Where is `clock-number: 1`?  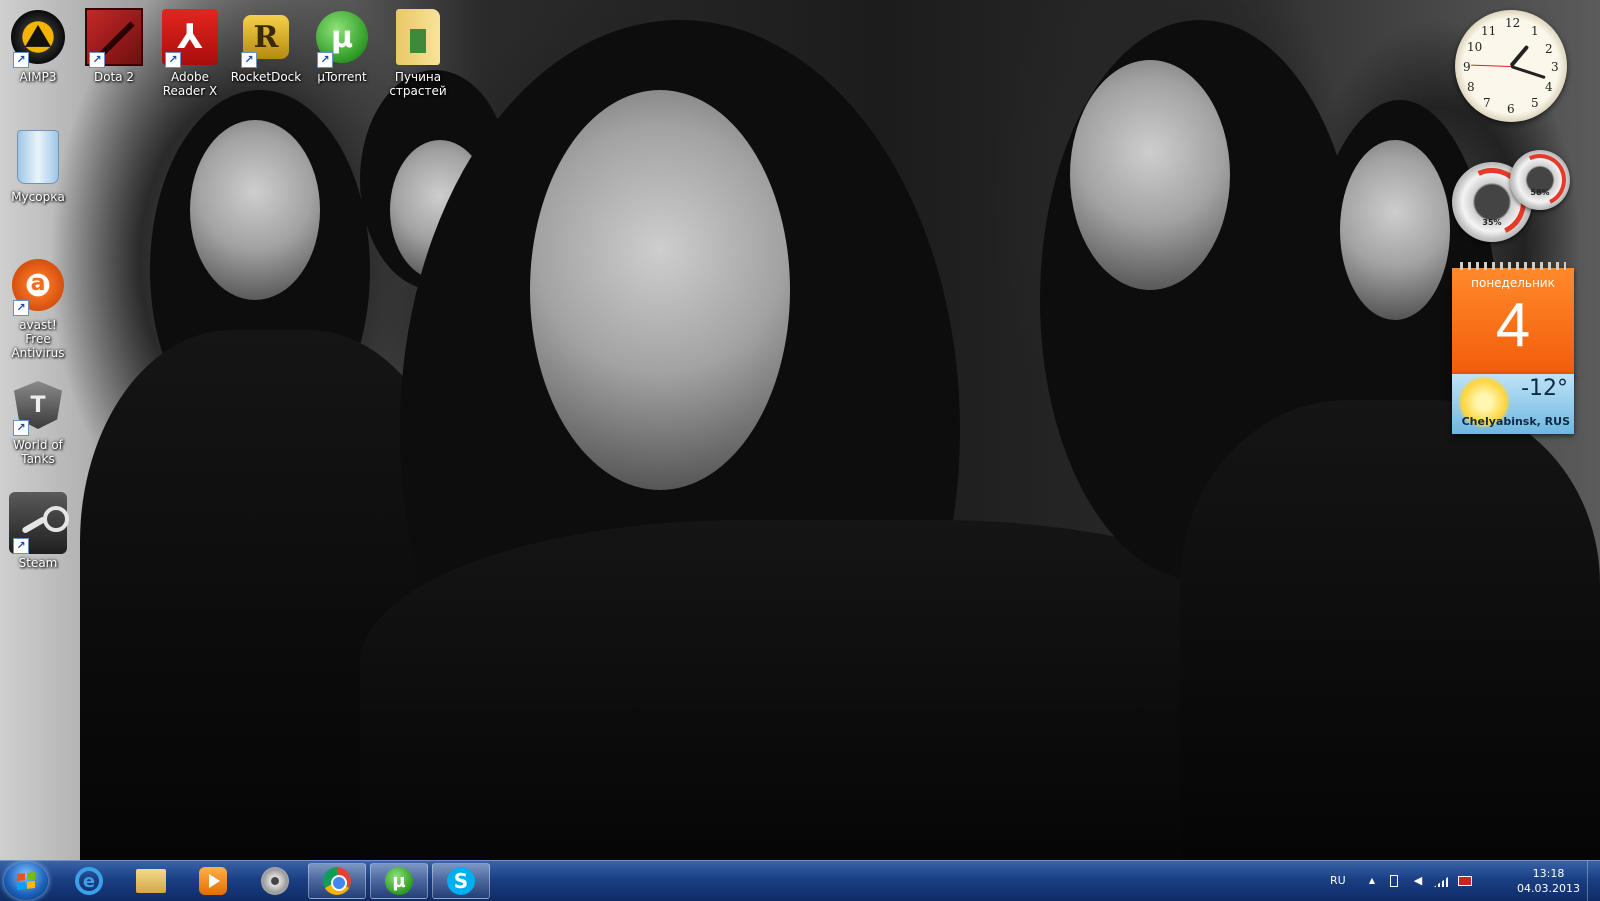 clock-number: 1 is located at coordinates (1535, 31).